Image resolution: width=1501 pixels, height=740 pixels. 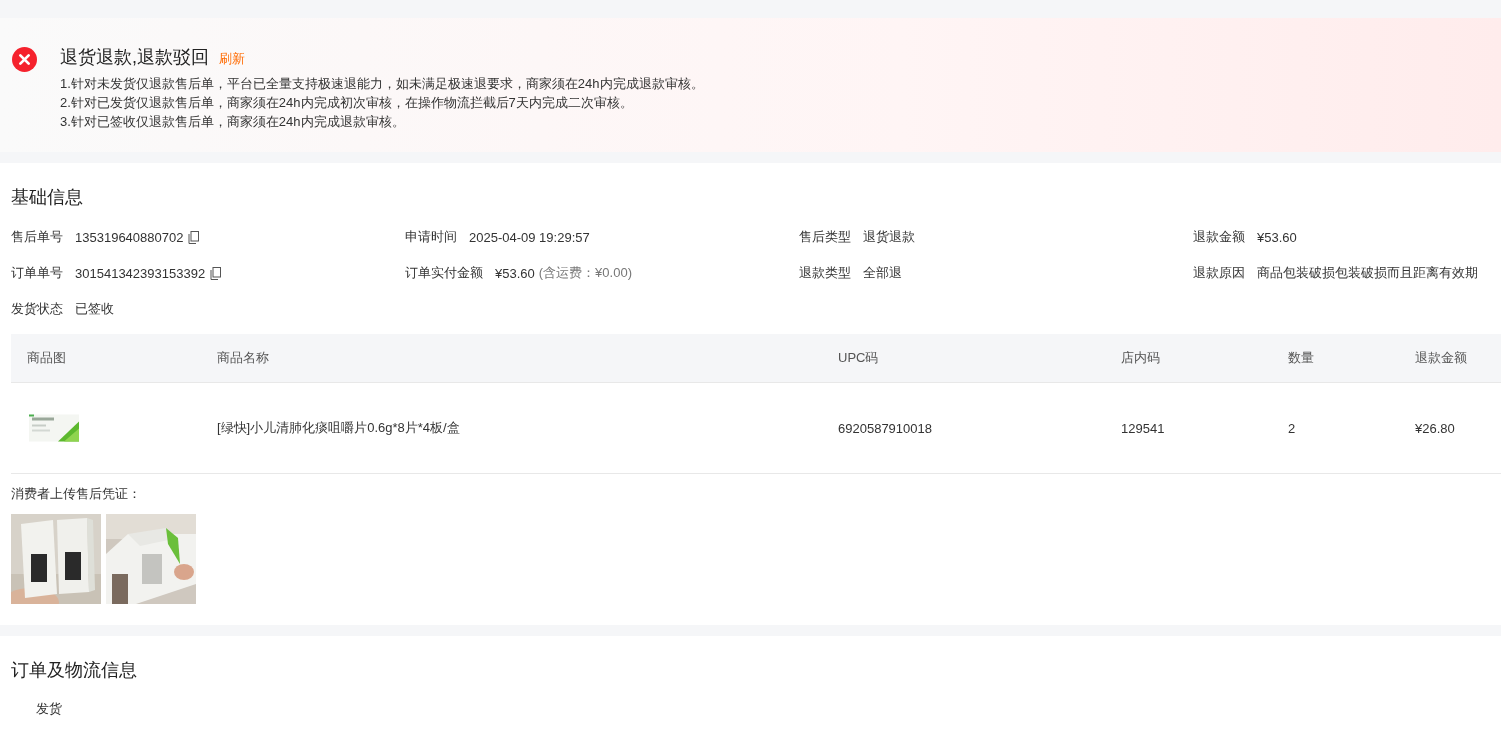 What do you see at coordinates (825, 273) in the screenshot?
I see `field-label: 退款类型` at bounding box center [825, 273].